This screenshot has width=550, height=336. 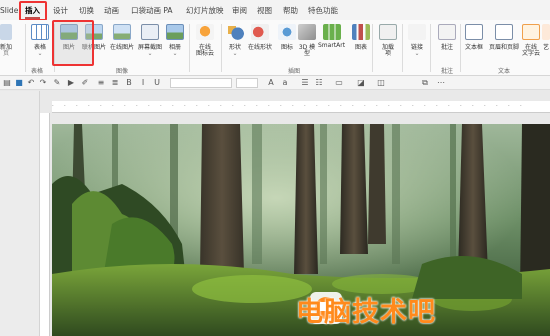 I want to click on online-text-label-2: 文字云, so click(x=531, y=53).